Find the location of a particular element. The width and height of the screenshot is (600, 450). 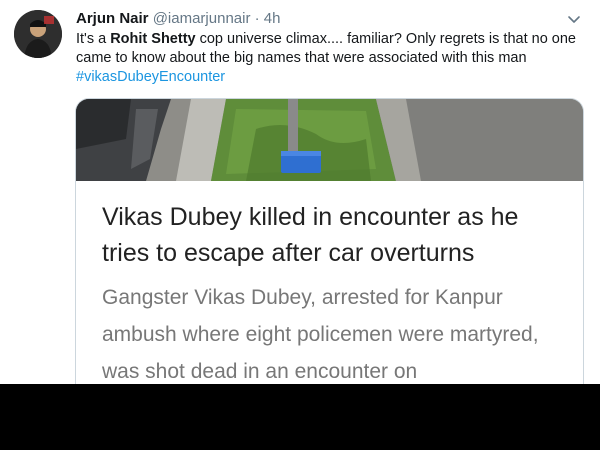

hashtag-link: #vikasDubeyEncounter is located at coordinates (150, 77).